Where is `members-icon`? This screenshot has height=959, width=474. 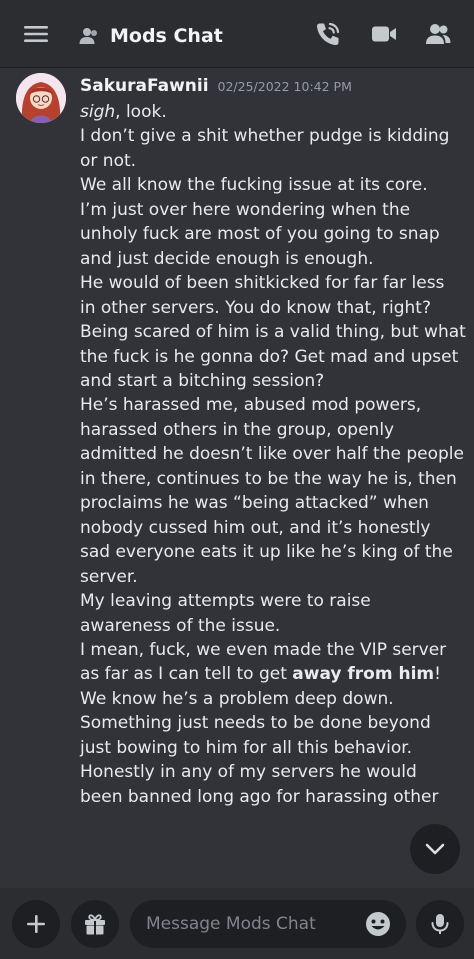
members-icon is located at coordinates (438, 34).